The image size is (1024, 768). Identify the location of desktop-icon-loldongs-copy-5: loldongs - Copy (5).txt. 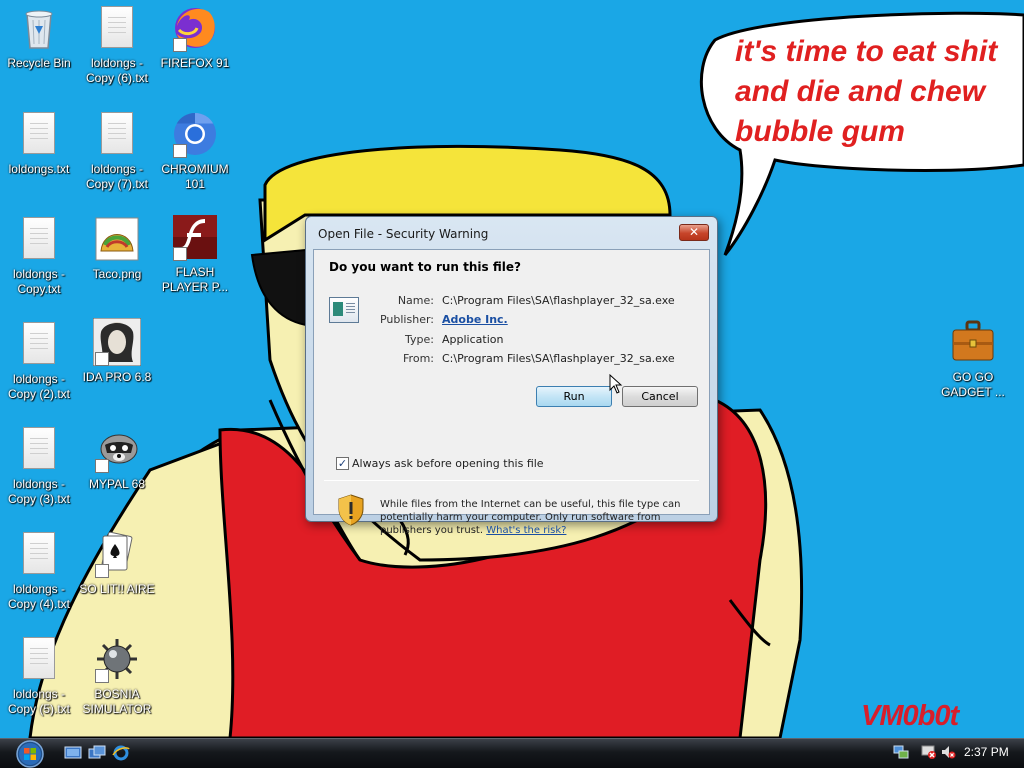
(39, 676).